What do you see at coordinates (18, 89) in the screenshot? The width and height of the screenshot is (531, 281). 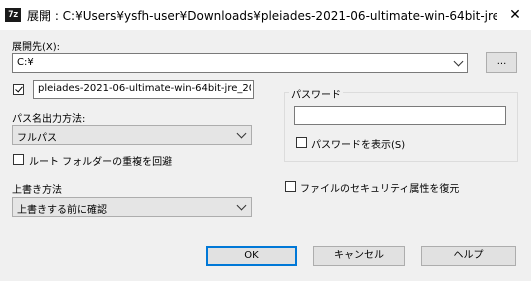 I see `create-folder-checkbox` at bounding box center [18, 89].